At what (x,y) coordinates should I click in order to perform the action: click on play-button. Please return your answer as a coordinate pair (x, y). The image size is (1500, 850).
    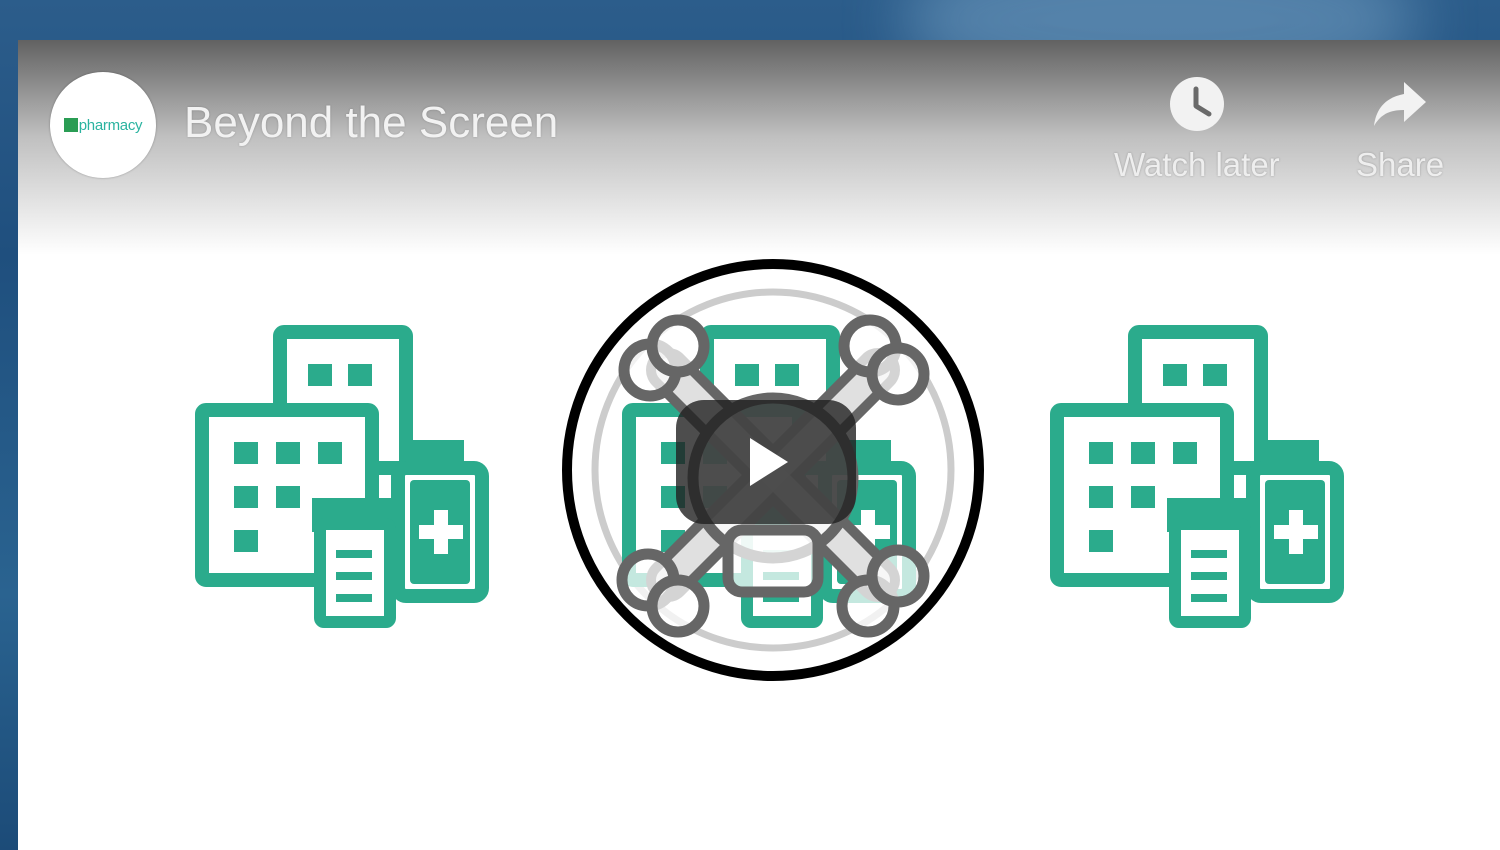
    Looking at the image, I should click on (766, 462).